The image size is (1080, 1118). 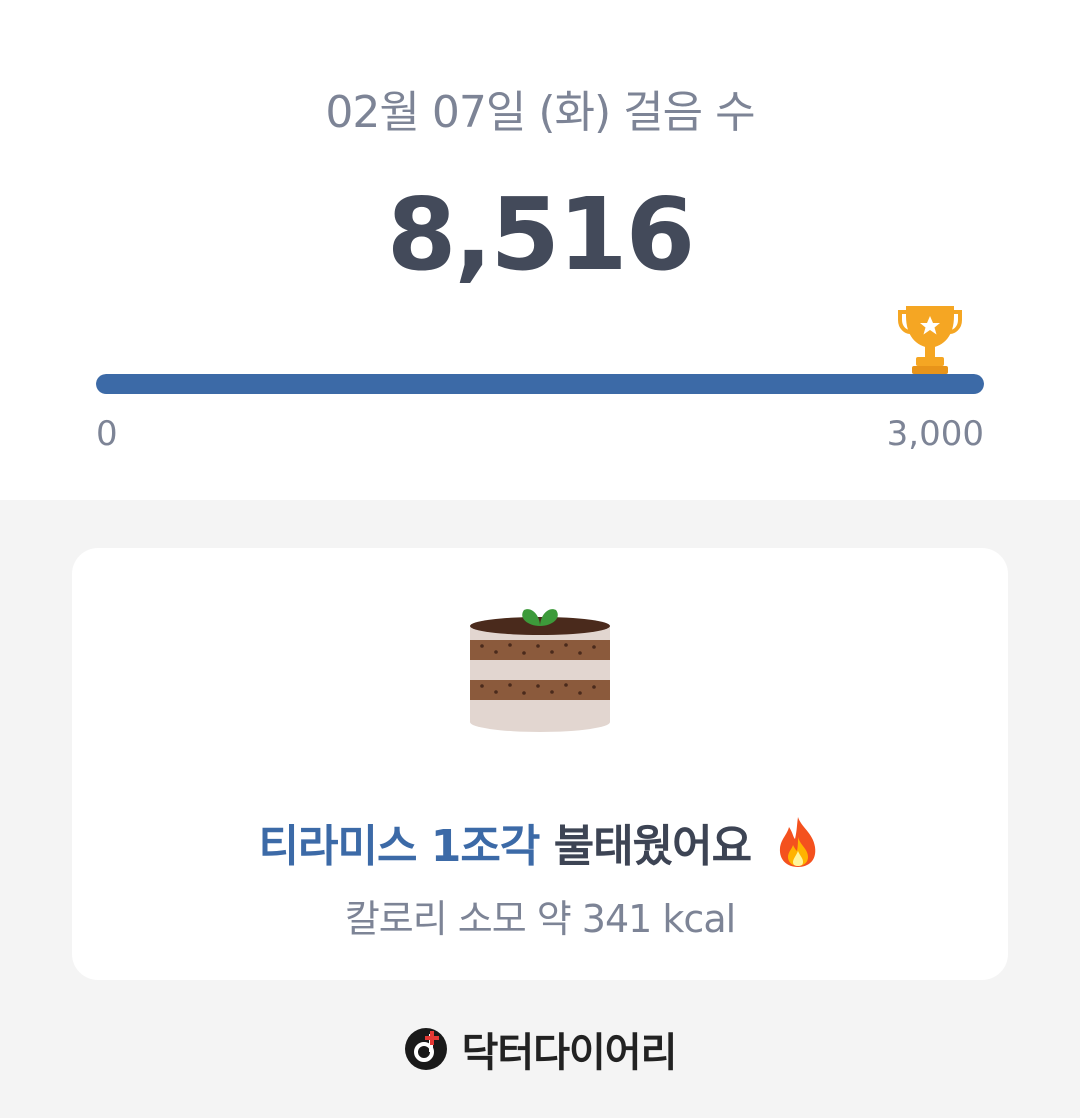 I want to click on step-count: 8,516, so click(x=540, y=234).